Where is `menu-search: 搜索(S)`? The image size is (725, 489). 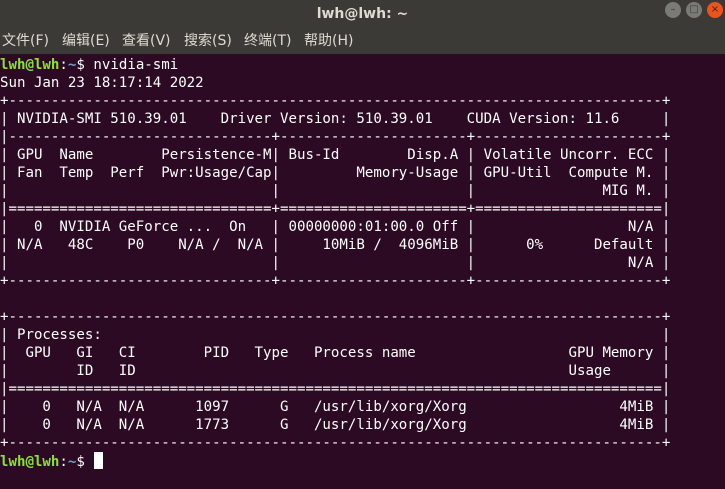 menu-search: 搜索(S) is located at coordinates (208, 41).